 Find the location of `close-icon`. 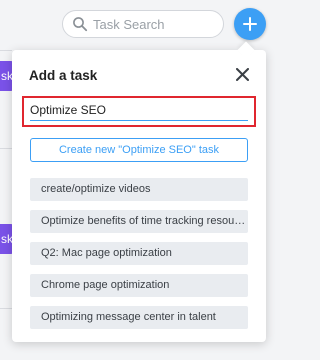

close-icon is located at coordinates (242, 74).